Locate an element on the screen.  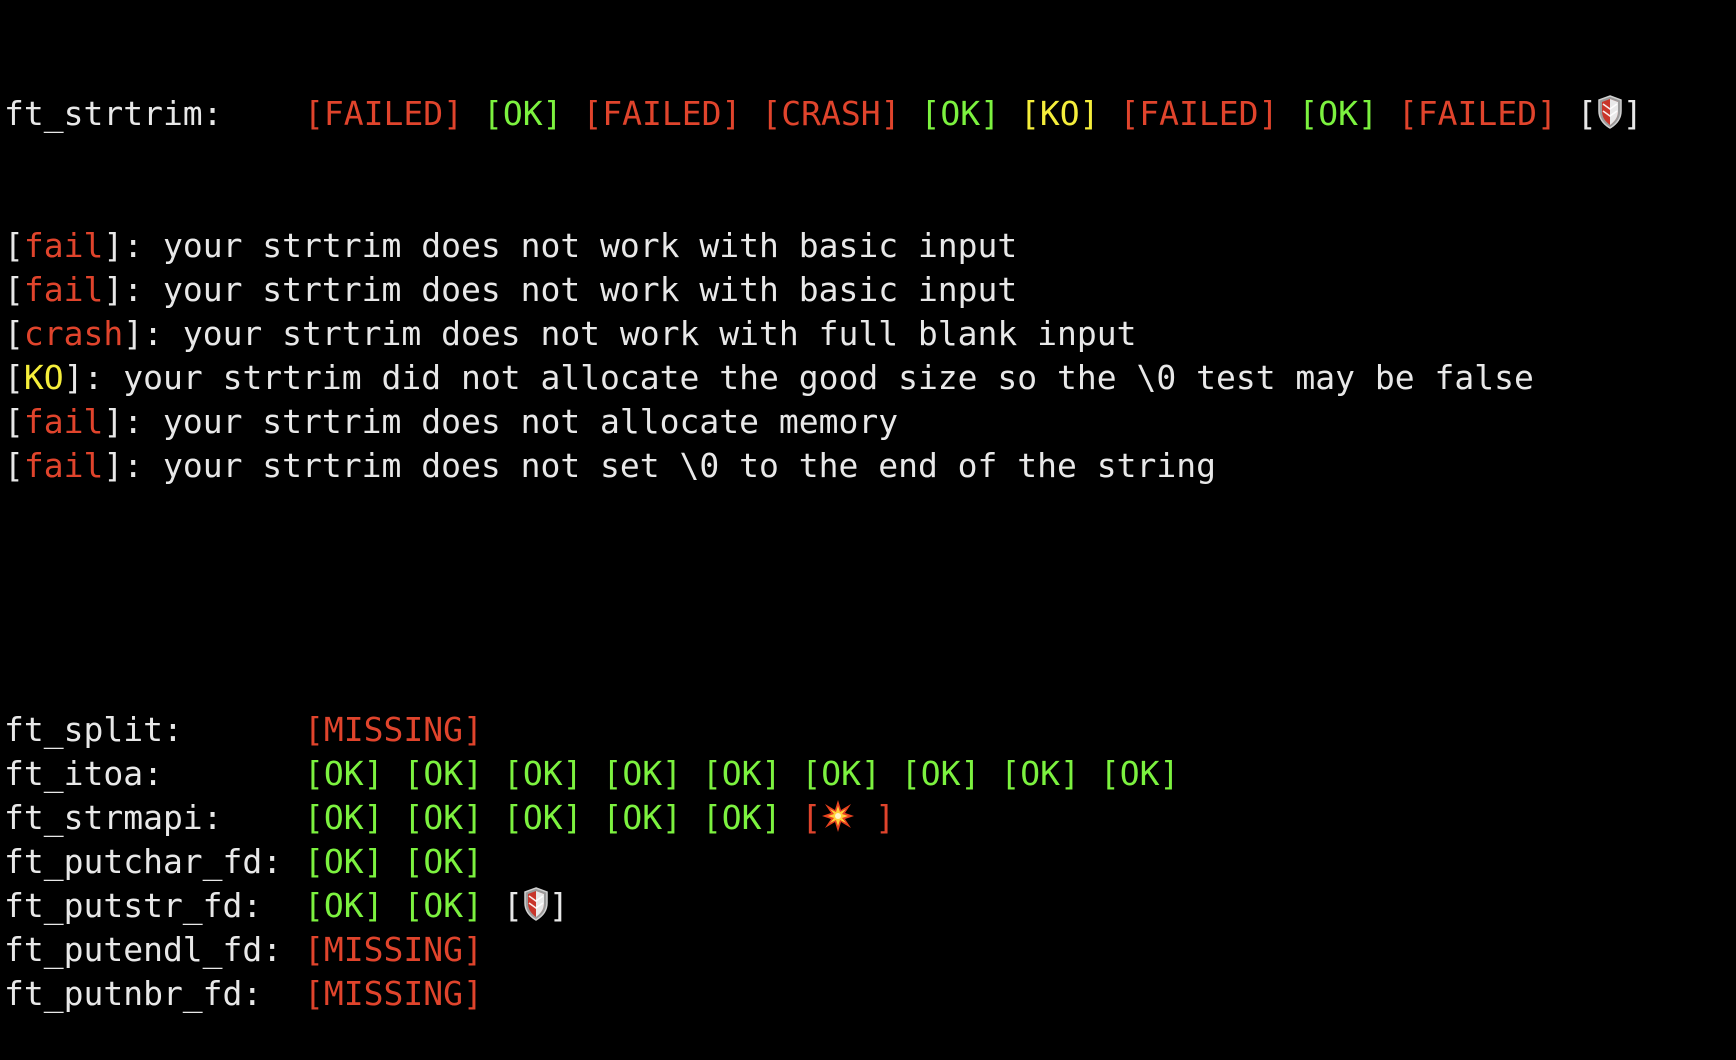
result-line: ft_putendl_fd: [MISSING] is located at coordinates (823, 950).